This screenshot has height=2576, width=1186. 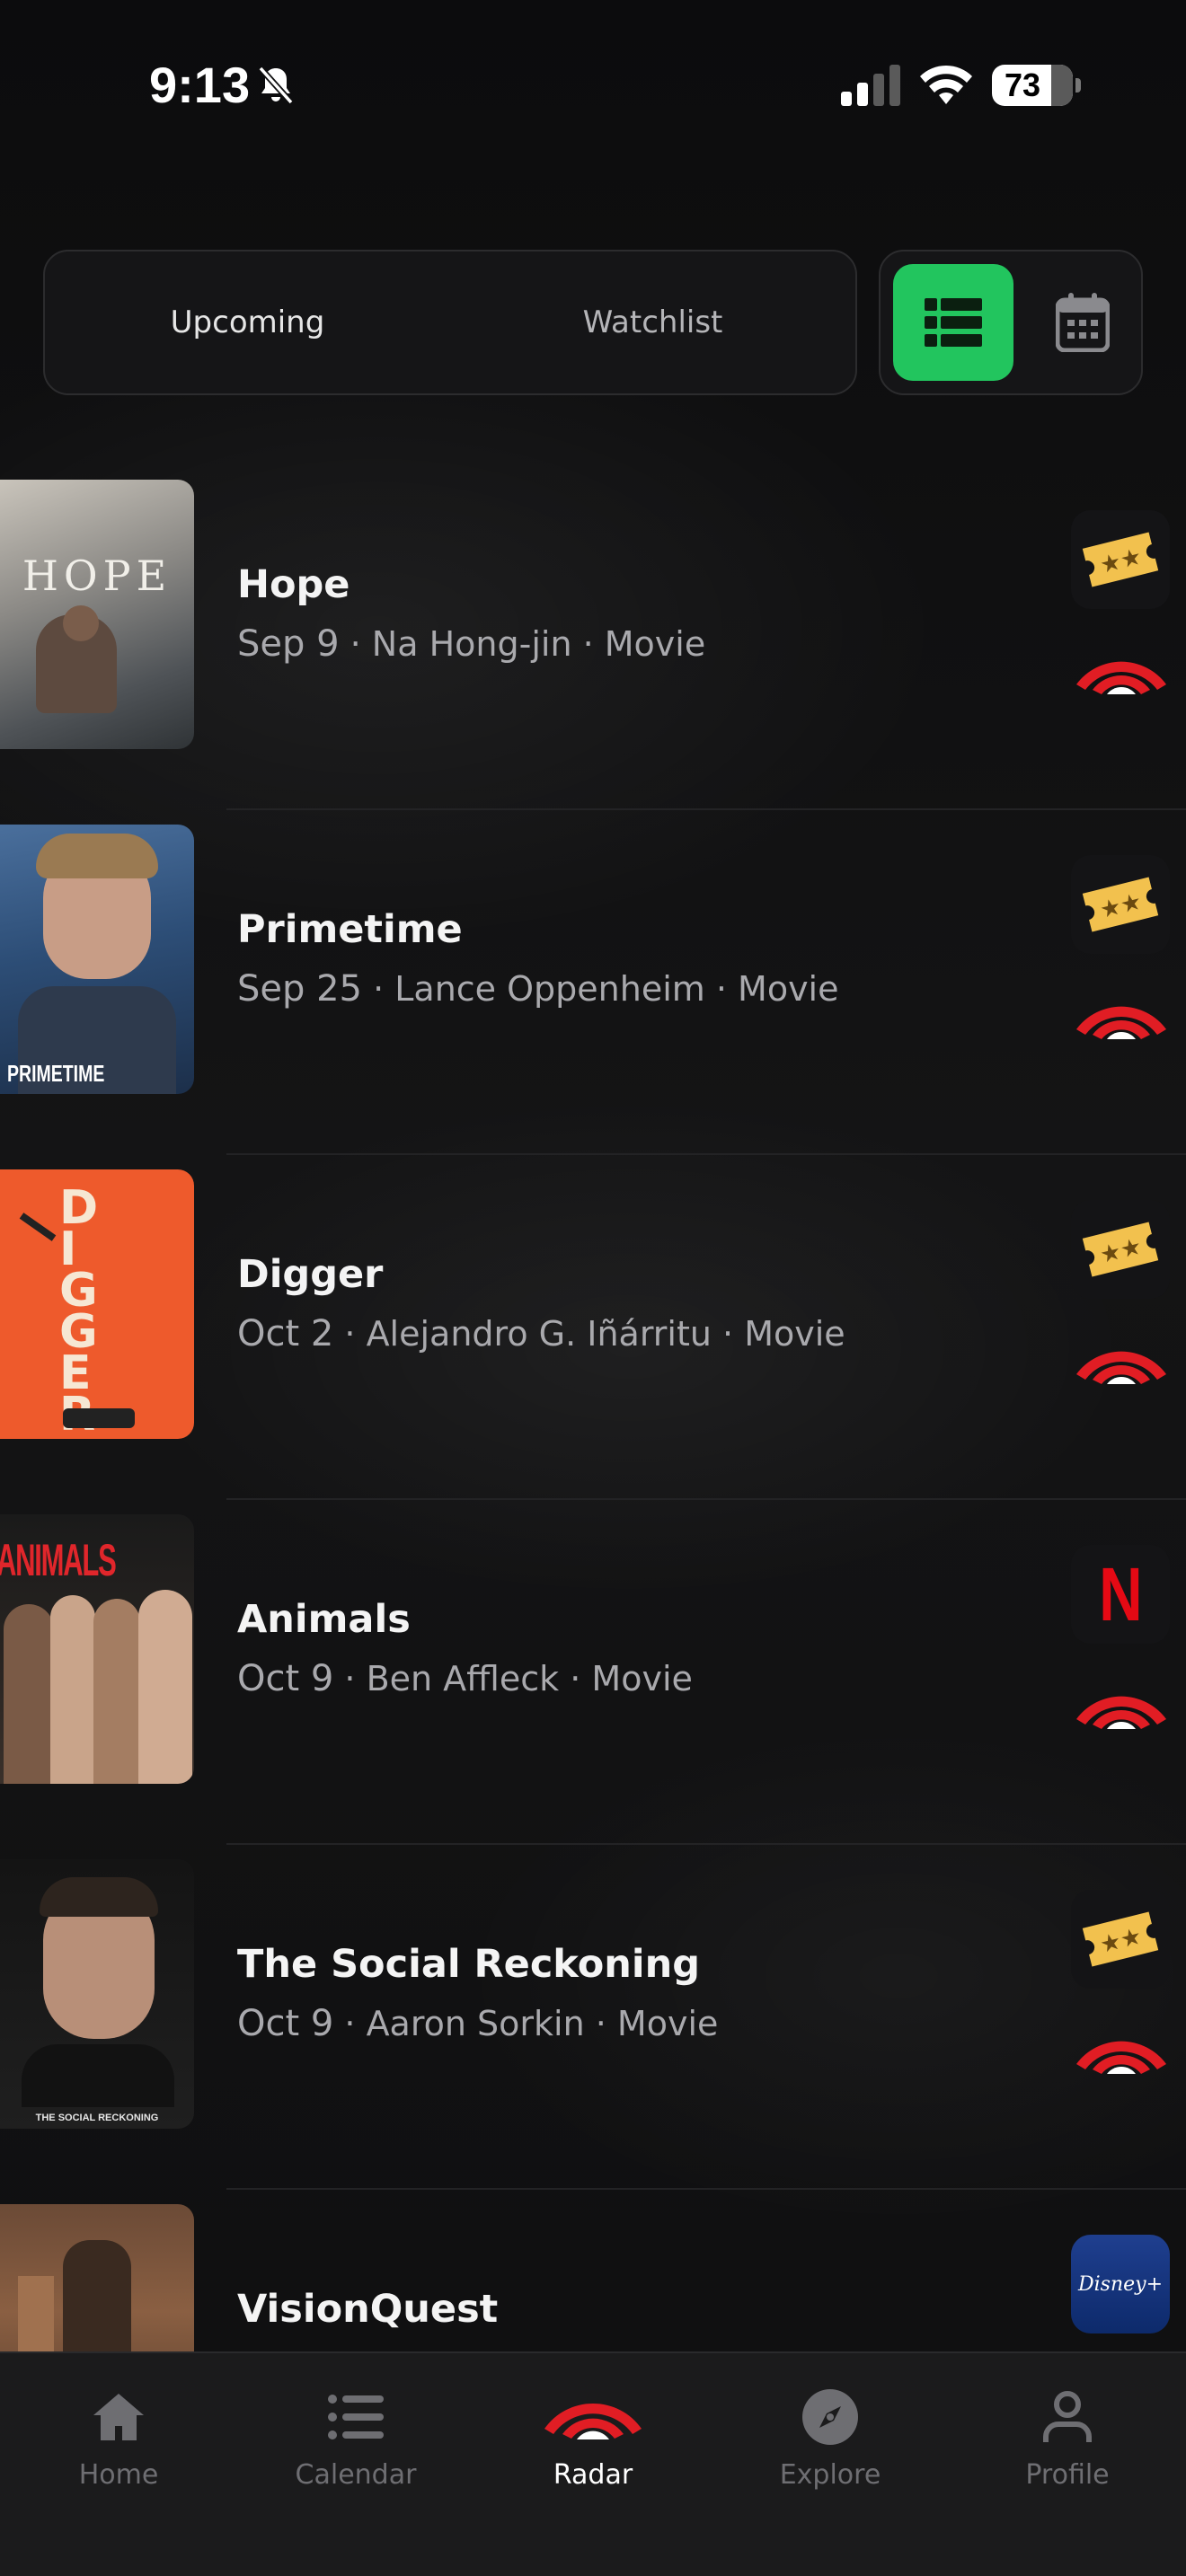 What do you see at coordinates (324, 1619) in the screenshot?
I see `release-title: Animals` at bounding box center [324, 1619].